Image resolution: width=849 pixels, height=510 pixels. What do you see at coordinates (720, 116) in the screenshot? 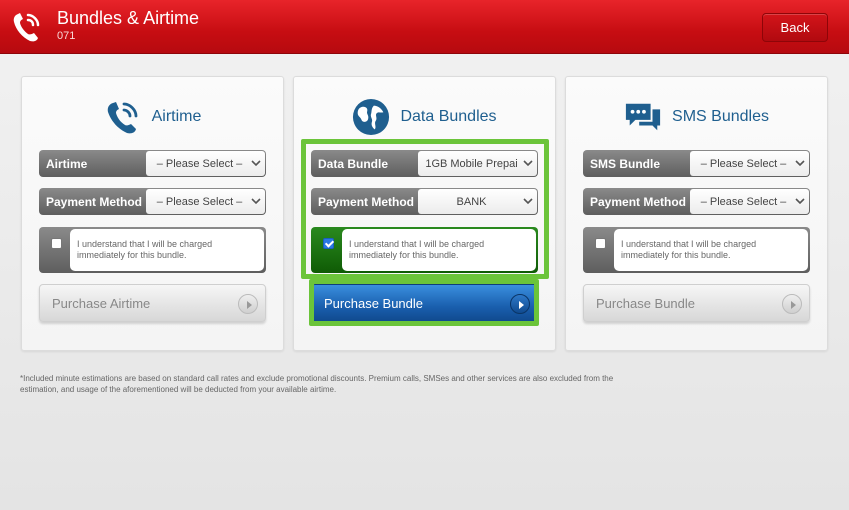
I see `sms-bundles-panel-title: SMS Bundles` at bounding box center [720, 116].